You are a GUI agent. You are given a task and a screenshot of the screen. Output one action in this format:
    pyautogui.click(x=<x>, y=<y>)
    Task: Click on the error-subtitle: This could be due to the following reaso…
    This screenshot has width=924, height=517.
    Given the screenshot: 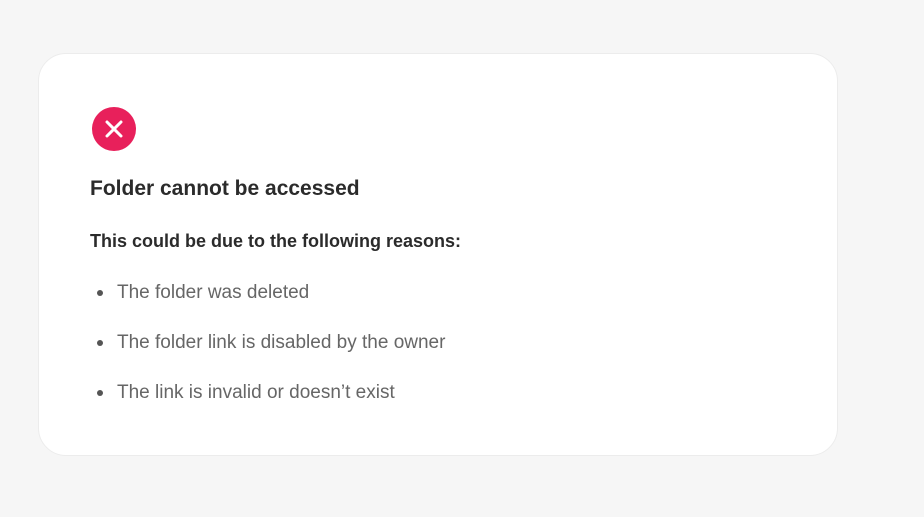 What is the action you would take?
    pyautogui.click(x=276, y=241)
    